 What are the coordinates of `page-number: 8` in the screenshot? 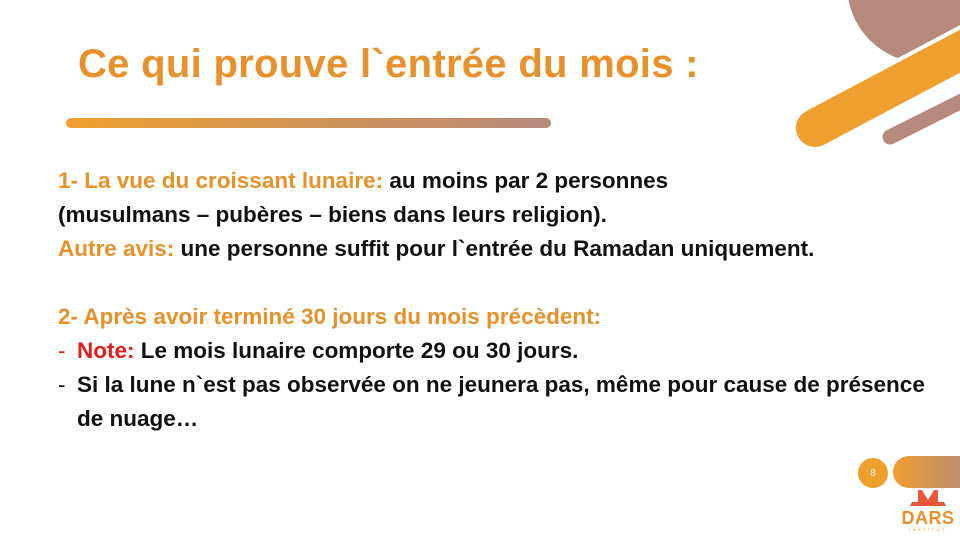 It's located at (873, 473).